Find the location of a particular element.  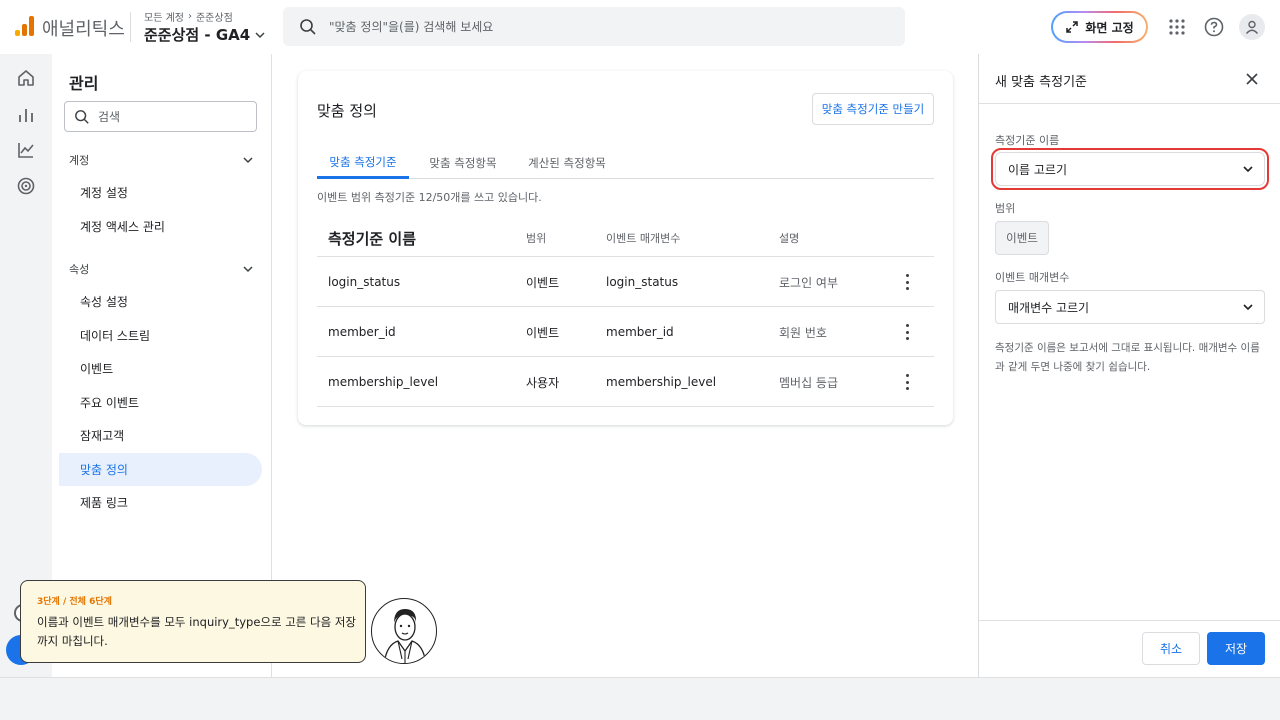

property-section-label: 속성 is located at coordinates (79, 269).